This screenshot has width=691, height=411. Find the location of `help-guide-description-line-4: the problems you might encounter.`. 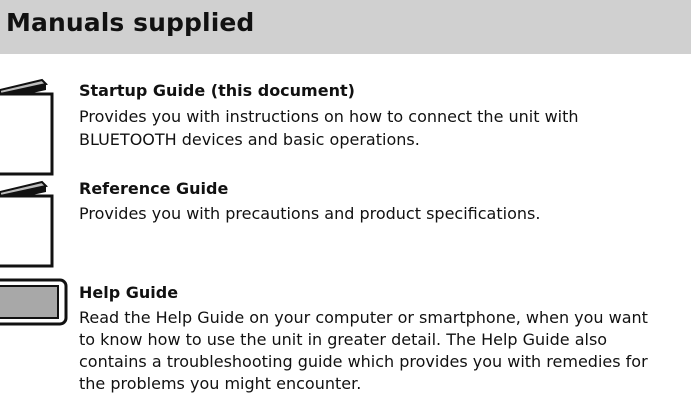

help-guide-description-line-4: the problems you might encounter. is located at coordinates (220, 383).